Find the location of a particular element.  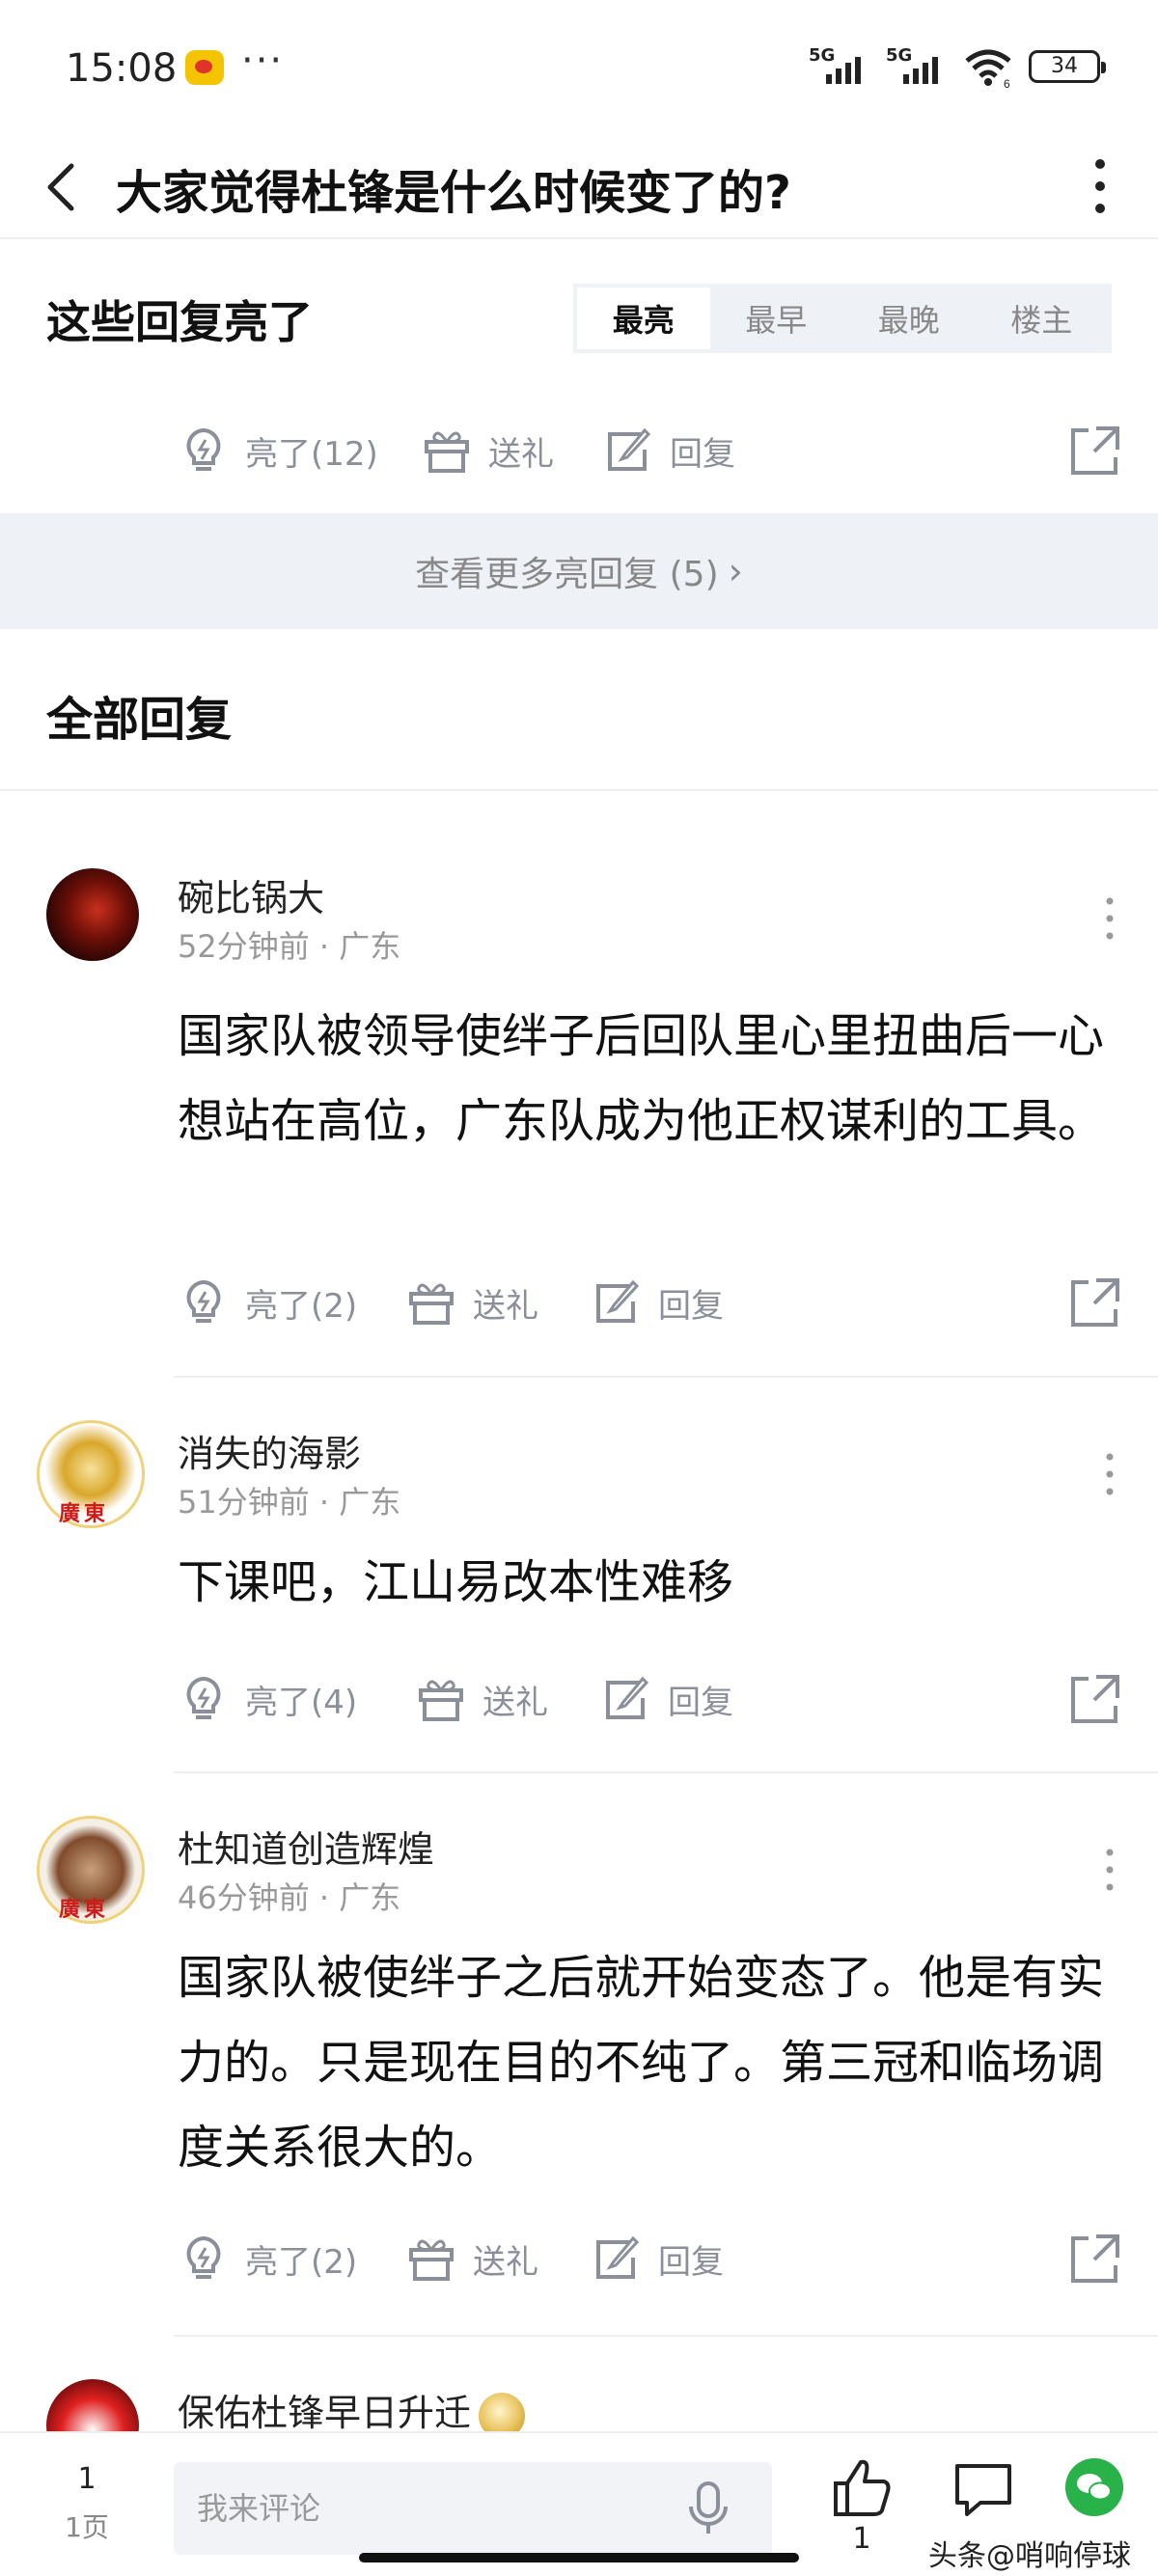

comment-username: 杜知道创造辉煌 is located at coordinates (306, 1846).